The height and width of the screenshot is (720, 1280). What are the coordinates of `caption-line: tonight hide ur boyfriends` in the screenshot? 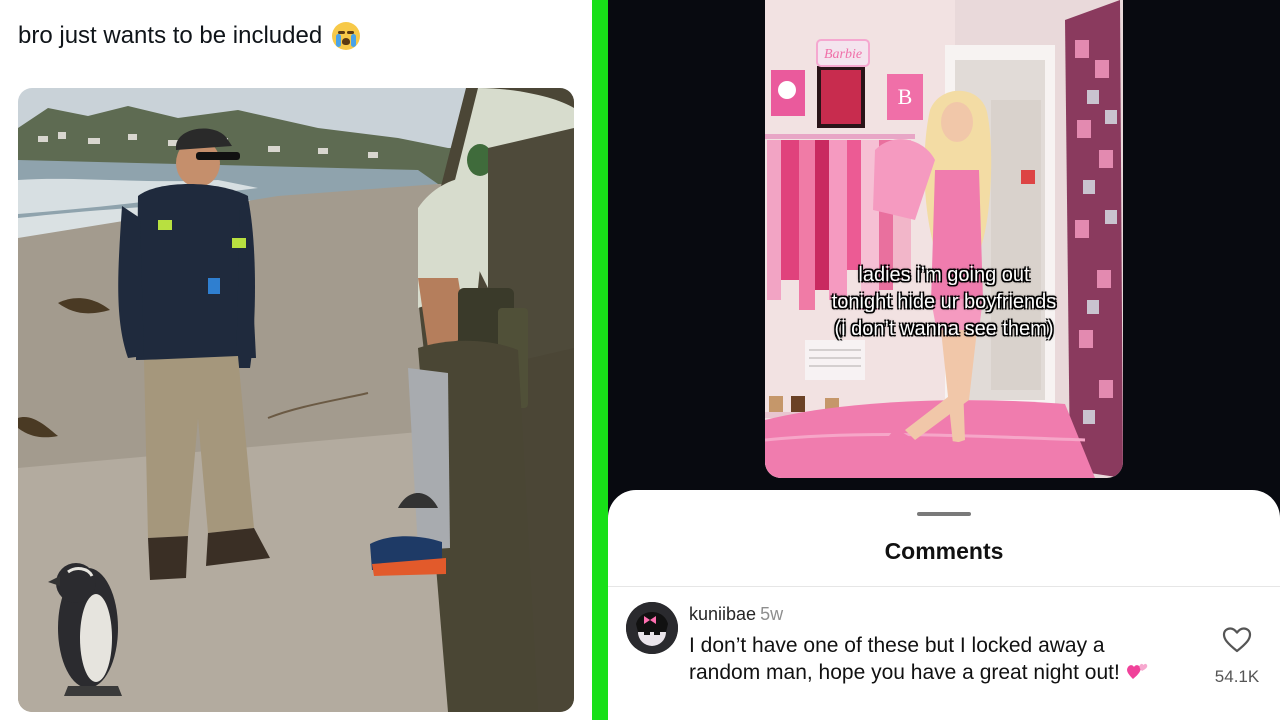 It's located at (944, 302).